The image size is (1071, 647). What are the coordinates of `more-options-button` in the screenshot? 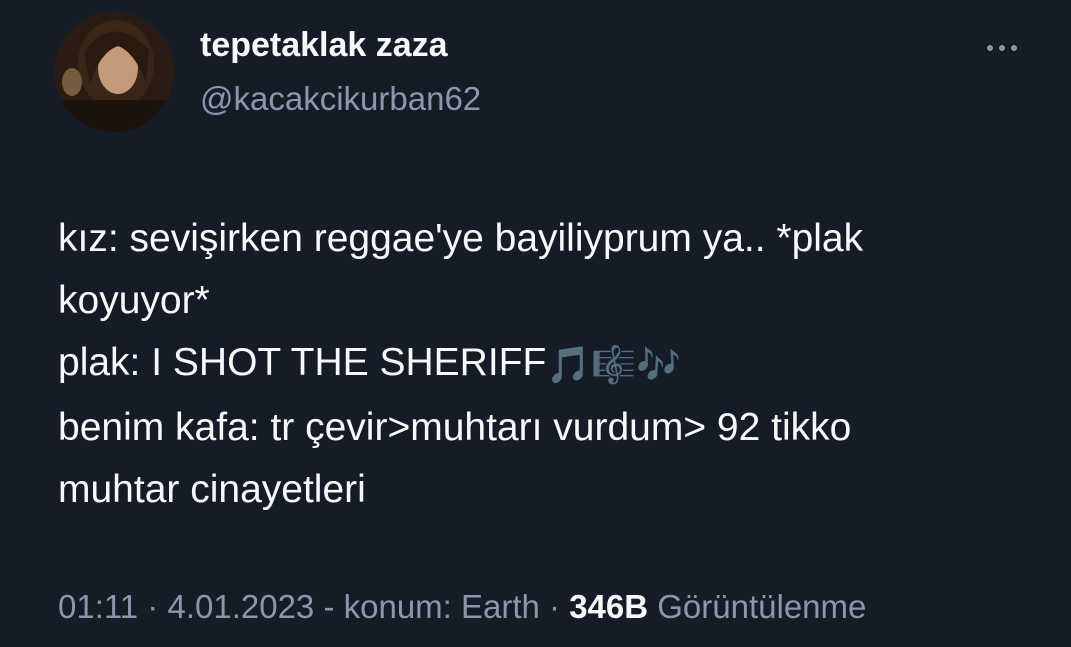 It's located at (1002, 48).